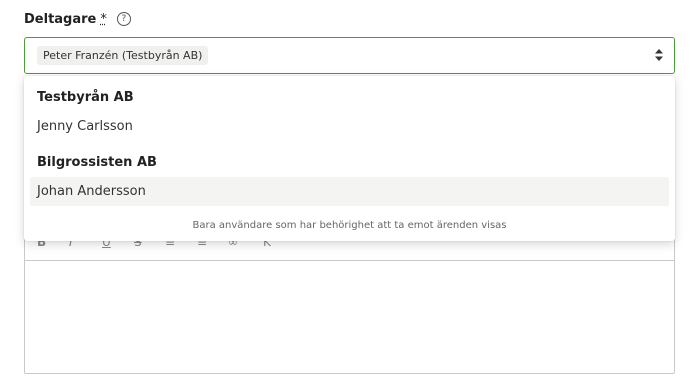  I want to click on question-circle-icon: ?, so click(123, 19).